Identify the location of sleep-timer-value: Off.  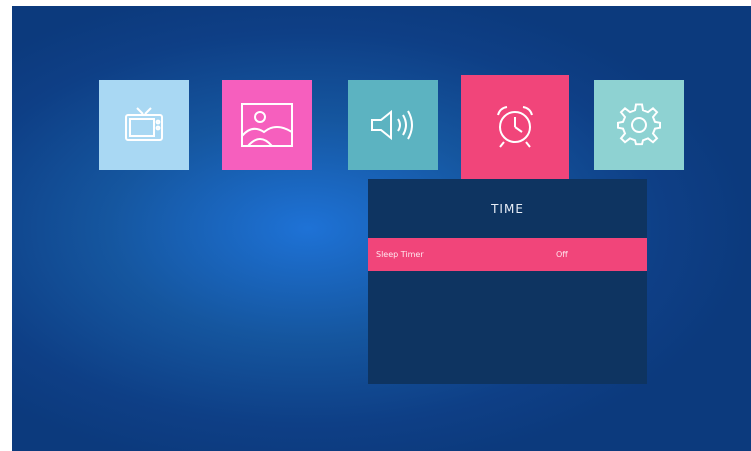
(562, 254).